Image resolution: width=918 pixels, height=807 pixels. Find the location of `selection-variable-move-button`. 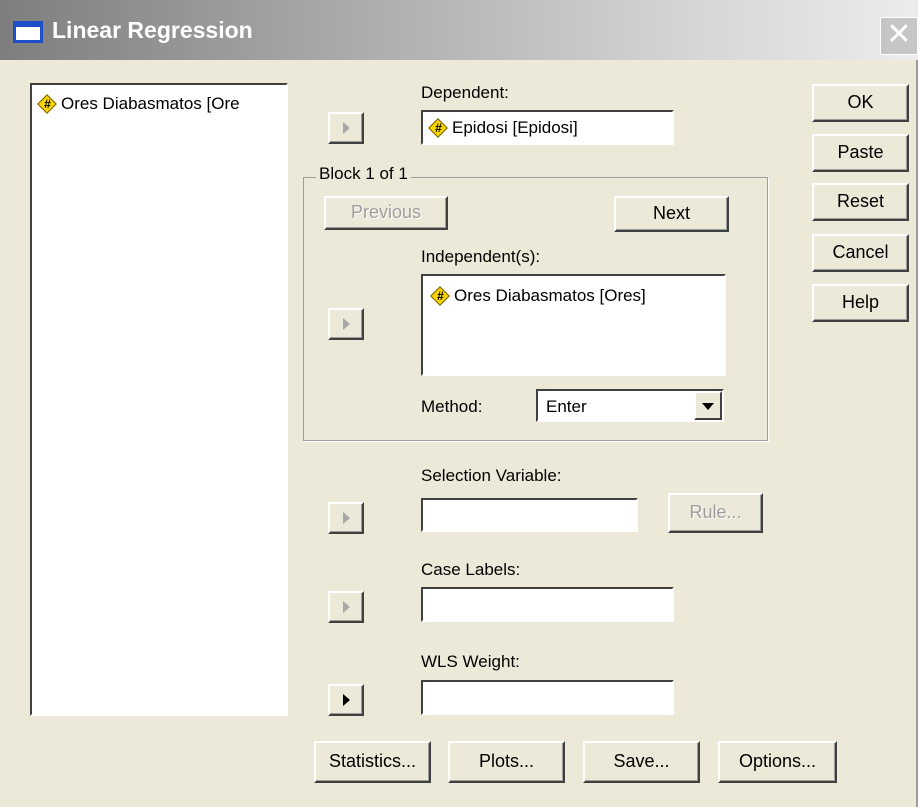

selection-variable-move-button is located at coordinates (346, 518).